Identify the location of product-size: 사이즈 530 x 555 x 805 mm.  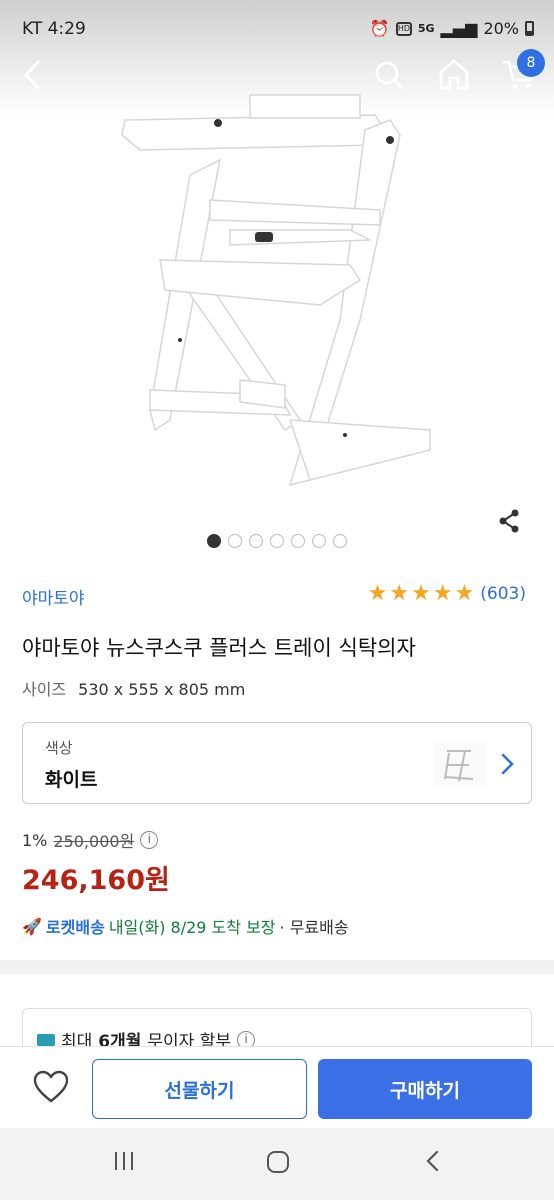
(133, 688).